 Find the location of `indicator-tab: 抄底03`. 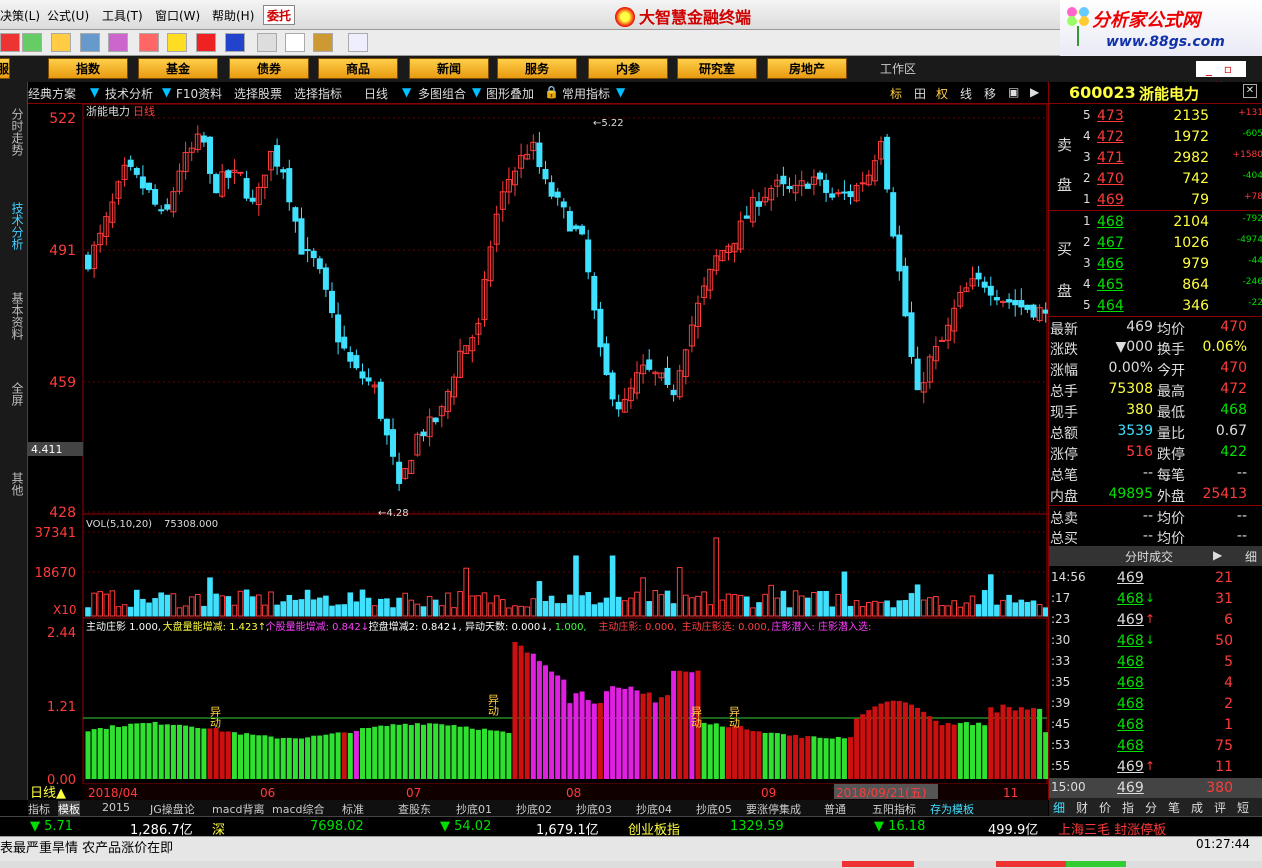

indicator-tab: 抄底03 is located at coordinates (594, 809).